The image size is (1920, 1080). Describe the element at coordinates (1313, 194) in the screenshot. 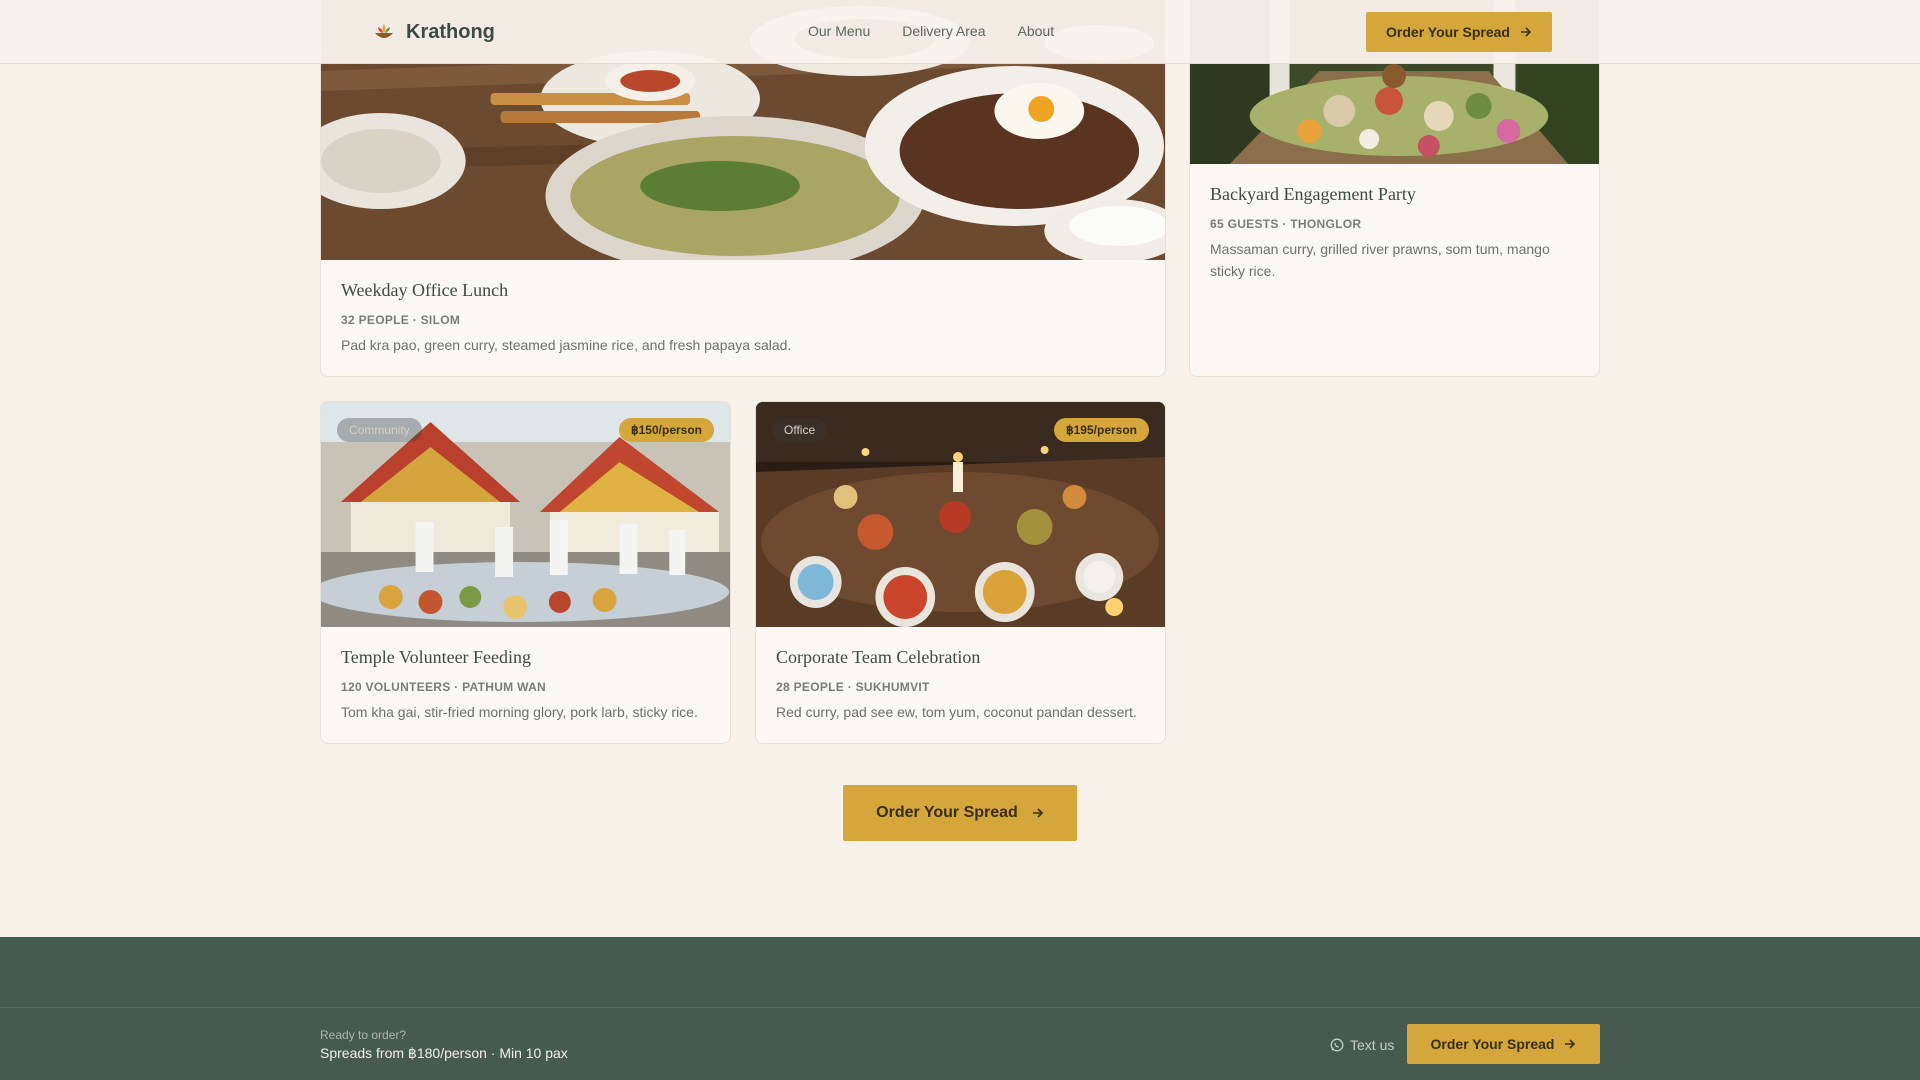

I see `card-title: Backyard Engagement Party` at that location.